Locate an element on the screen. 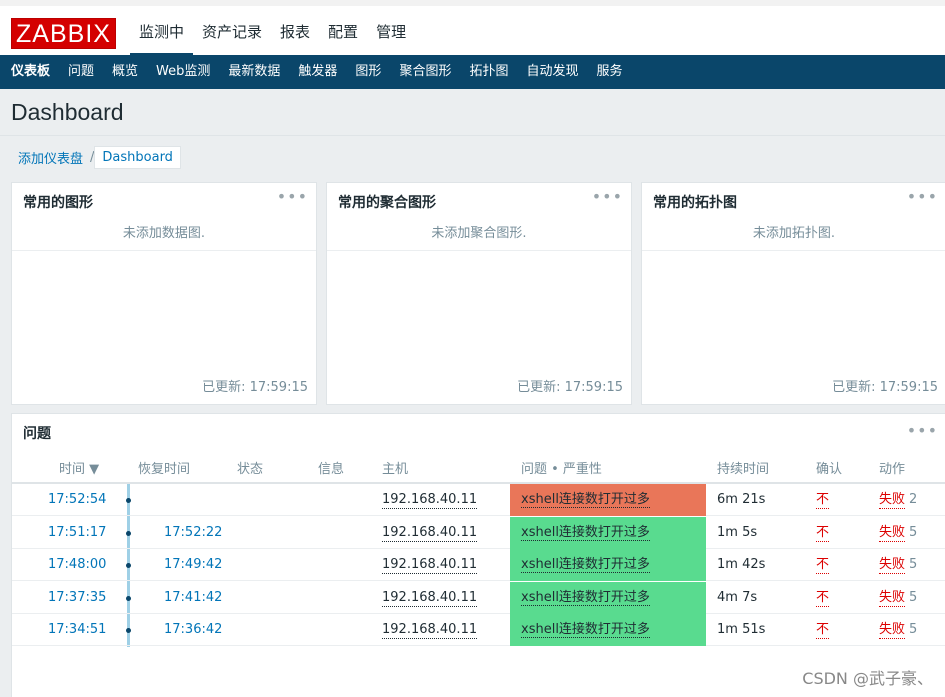 The height and width of the screenshot is (697, 945). top-header: ZABBIX 监测中 资产记录 报表 配置 管理 is located at coordinates (472, 28).